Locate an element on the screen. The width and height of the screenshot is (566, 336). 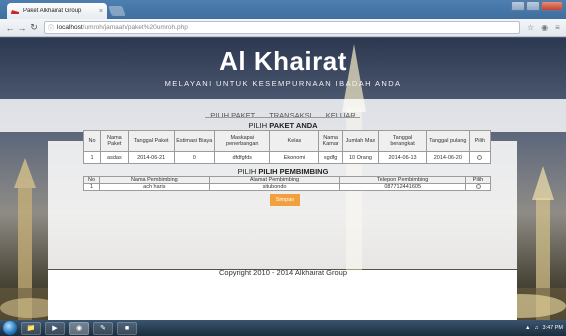
new-tab-button is located at coordinates (117, 11).